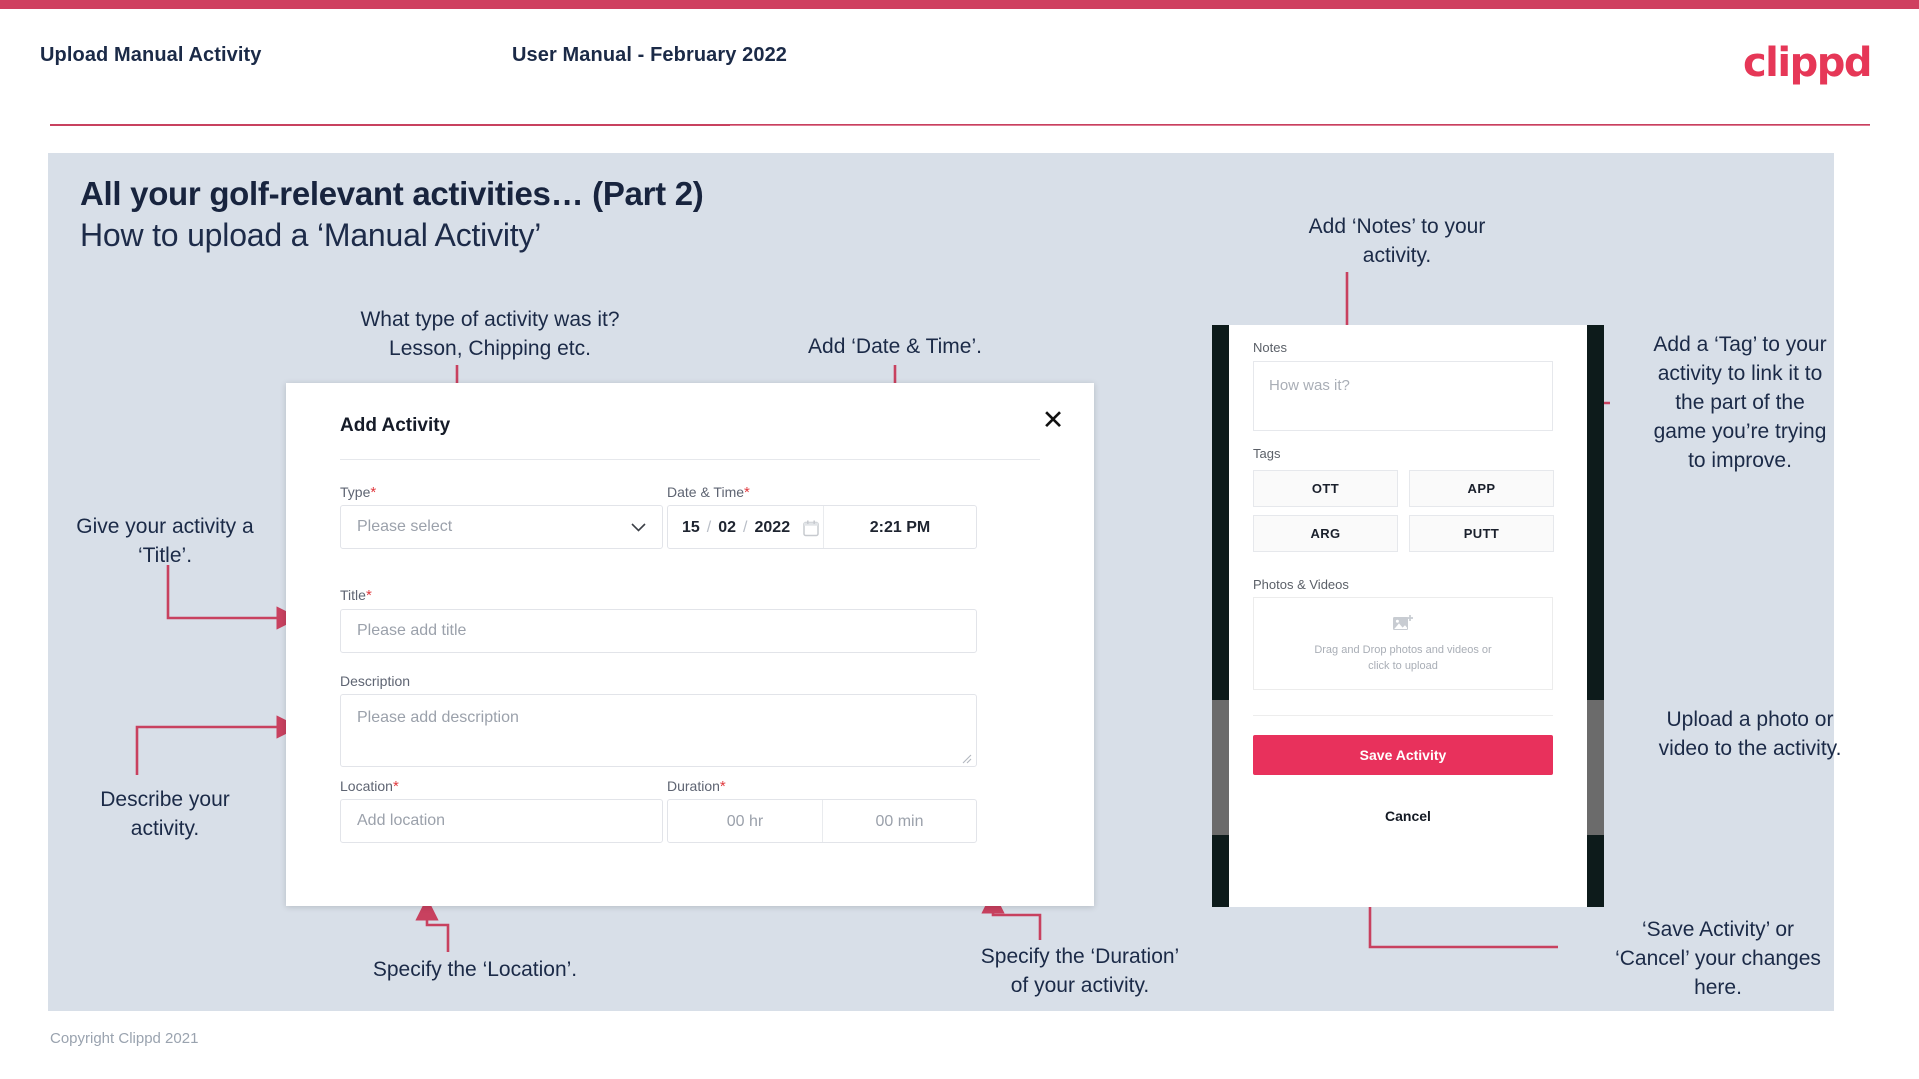 This screenshot has height=1079, width=1919. I want to click on duration-minutes-input: 00 min, so click(899, 821).